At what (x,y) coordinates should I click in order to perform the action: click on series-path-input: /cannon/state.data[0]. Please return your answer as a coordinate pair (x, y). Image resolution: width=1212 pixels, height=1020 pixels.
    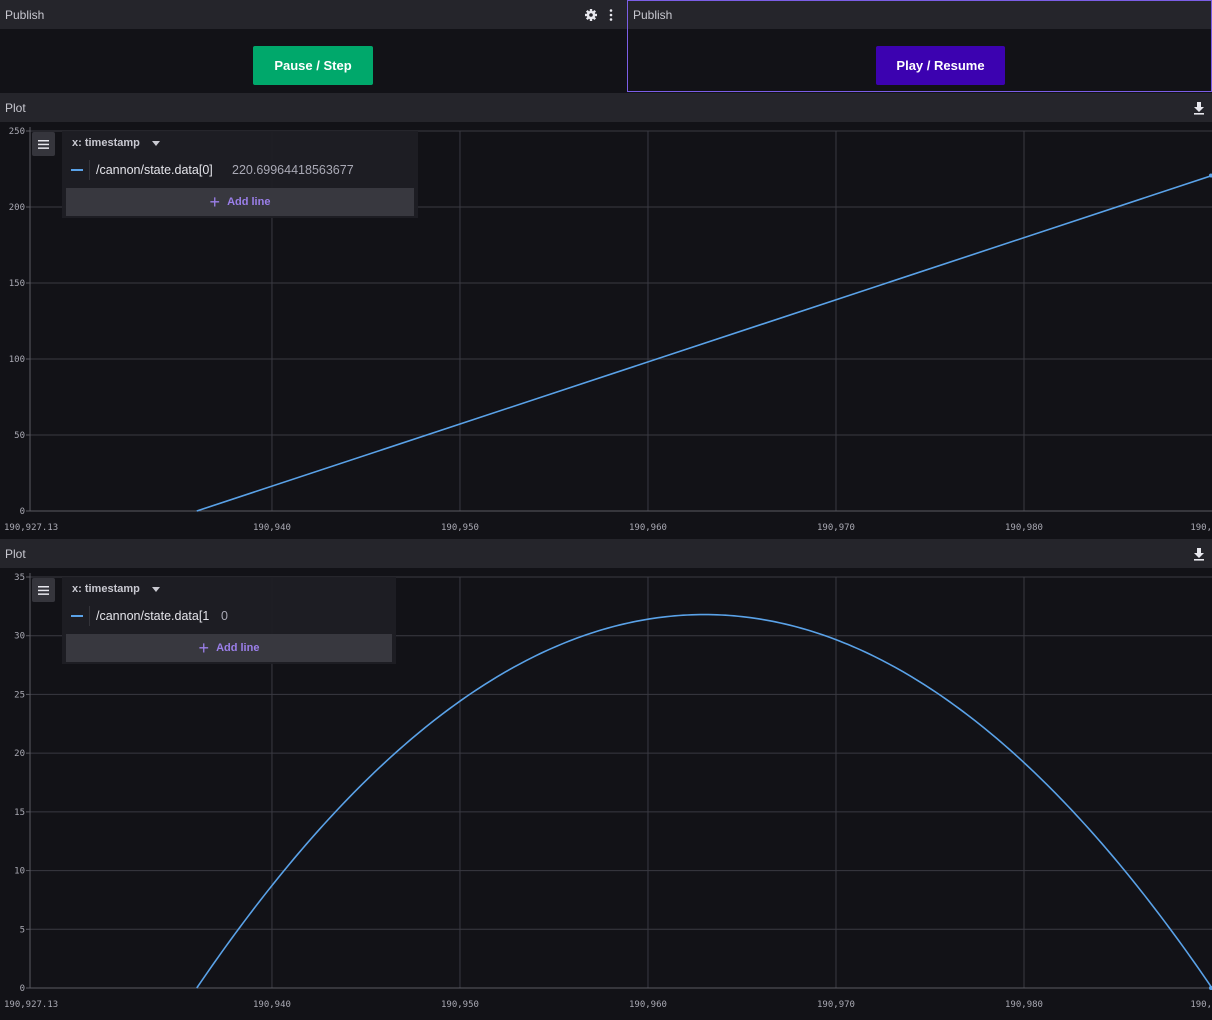
    Looking at the image, I should click on (154, 170).